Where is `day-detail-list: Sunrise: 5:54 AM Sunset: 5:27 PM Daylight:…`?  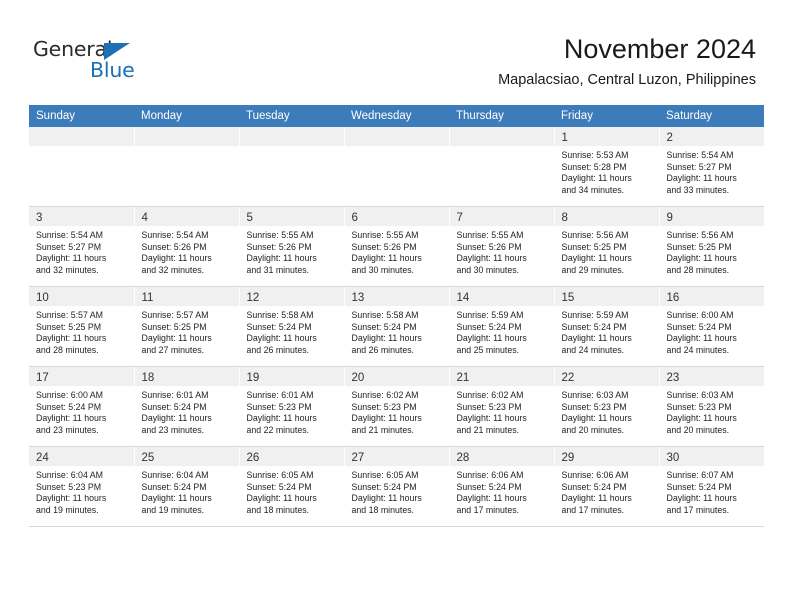 day-detail-list: Sunrise: 5:54 AM Sunset: 5:27 PM Daylight:… is located at coordinates (712, 171).